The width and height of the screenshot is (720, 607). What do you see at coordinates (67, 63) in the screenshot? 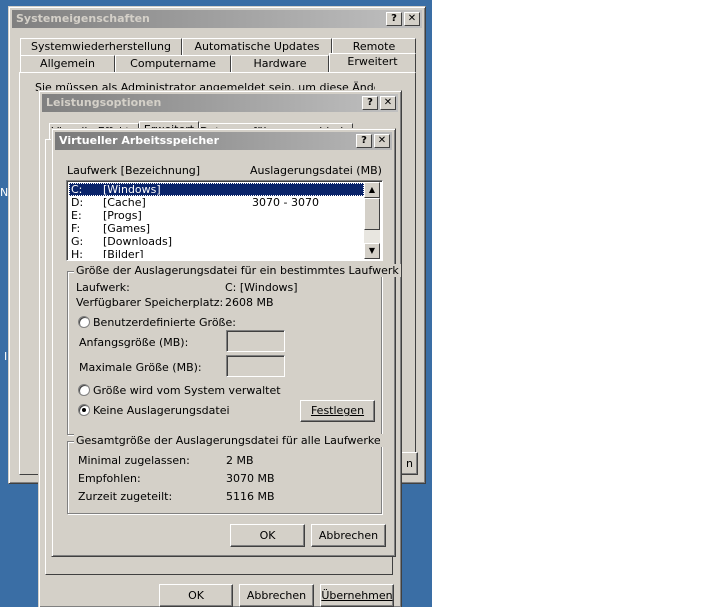
I see `tab-allgemein: Allgemein` at bounding box center [67, 63].